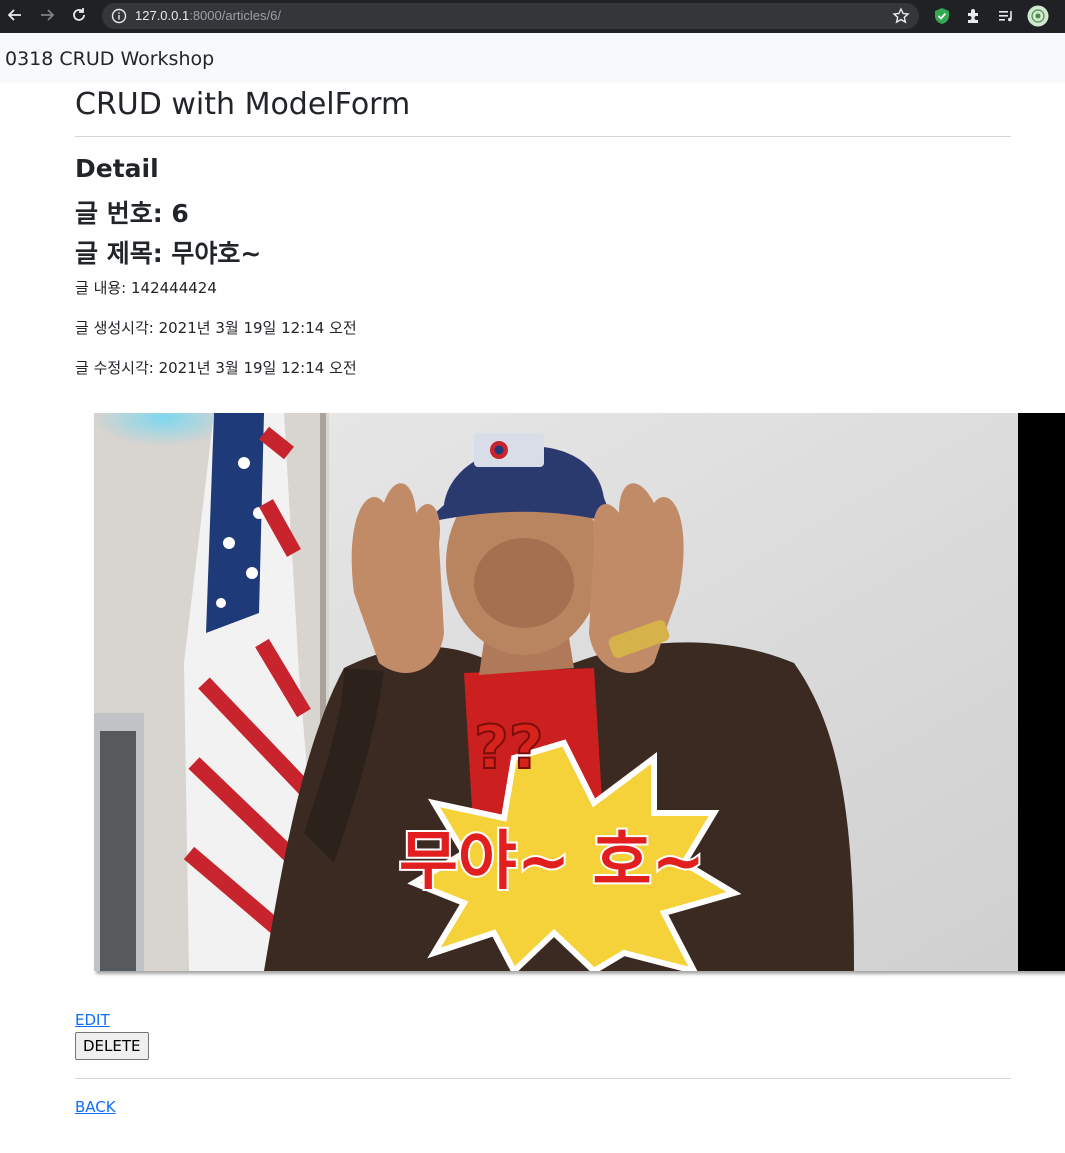 Image resolution: width=1065 pixels, height=1153 pixels. I want to click on address-bar: 127.0.0.1:8000/articles/6/, so click(510, 16).